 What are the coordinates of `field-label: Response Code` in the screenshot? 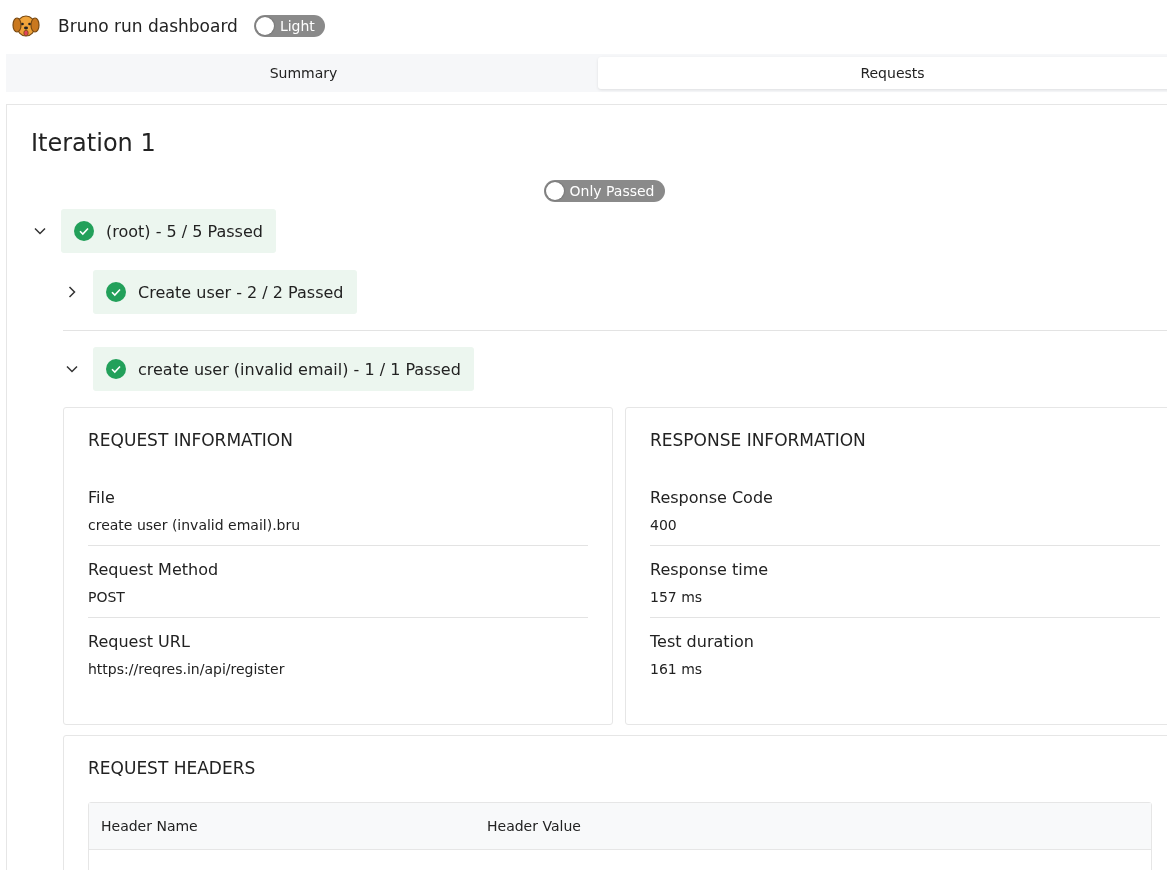 It's located at (712, 497).